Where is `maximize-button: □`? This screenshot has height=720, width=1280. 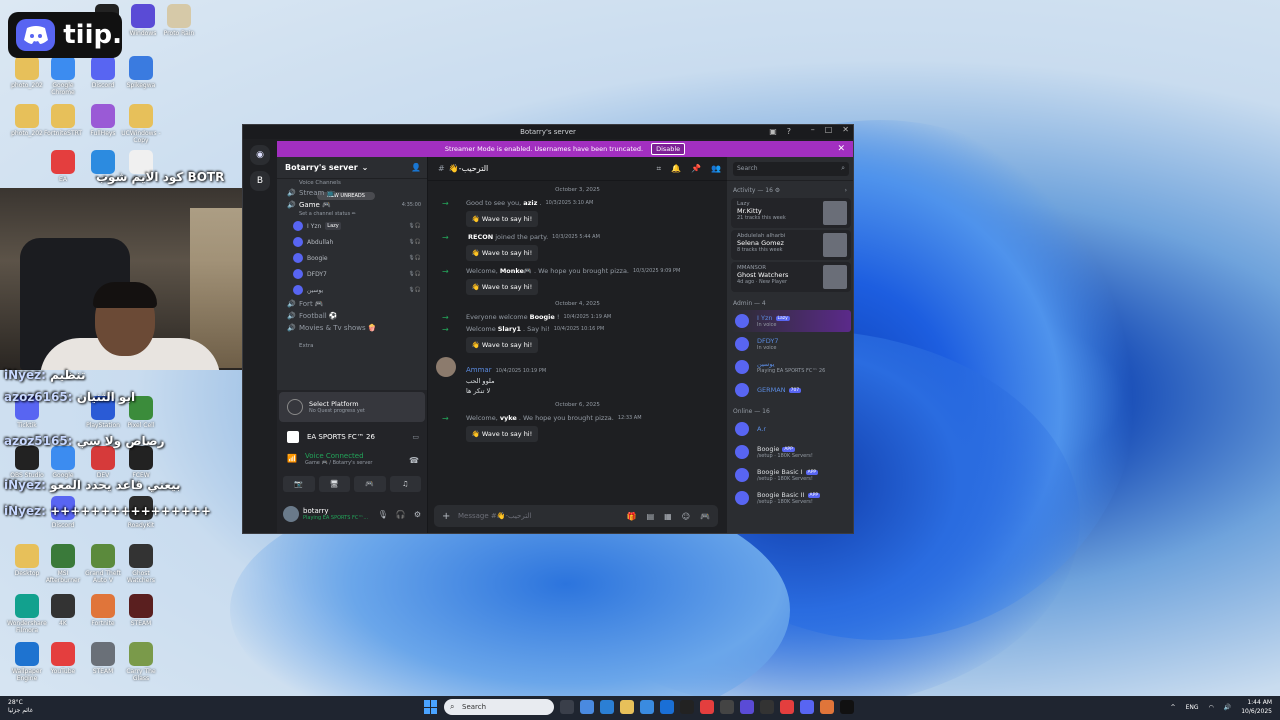
maximize-button: □ is located at coordinates (829, 129).